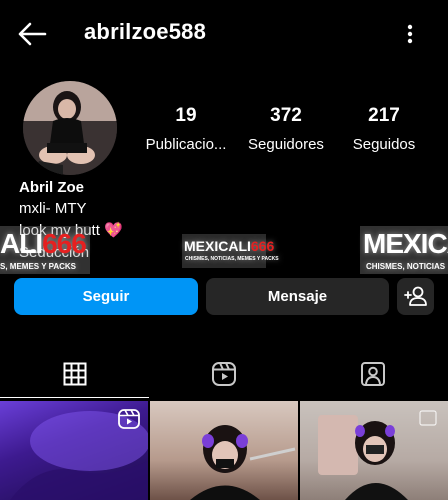 Image resolution: width=448 pixels, height=500 pixels. Describe the element at coordinates (286, 115) in the screenshot. I see `followers-count: 372` at that location.